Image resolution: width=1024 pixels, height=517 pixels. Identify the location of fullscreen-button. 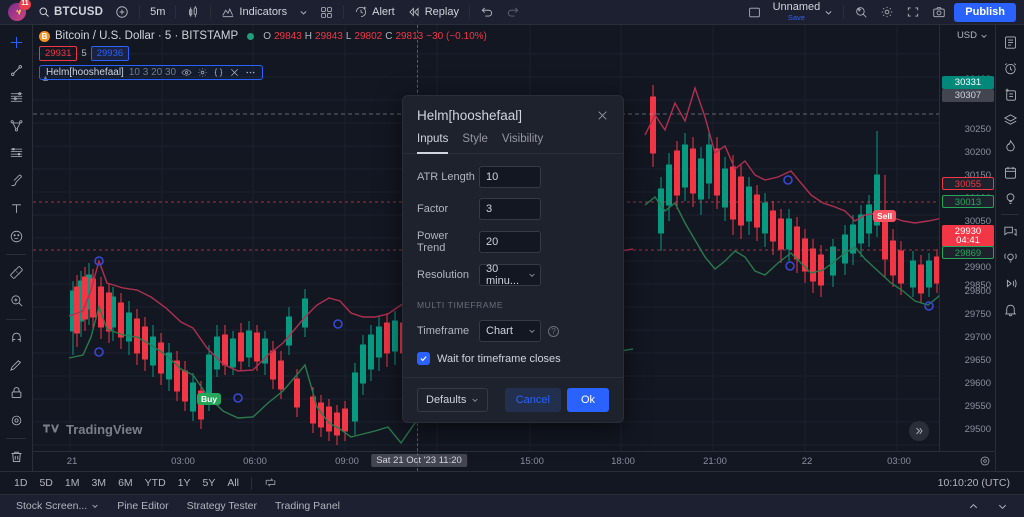
(913, 12).